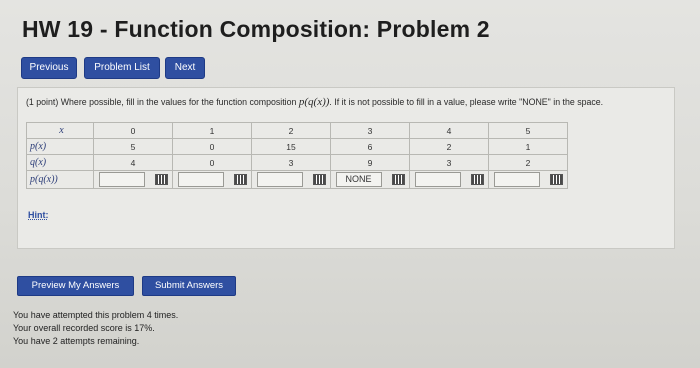 Image resolution: width=700 pixels, height=368 pixels. What do you see at coordinates (75, 286) in the screenshot?
I see `preview-answers-button: Preview My Answers` at bounding box center [75, 286].